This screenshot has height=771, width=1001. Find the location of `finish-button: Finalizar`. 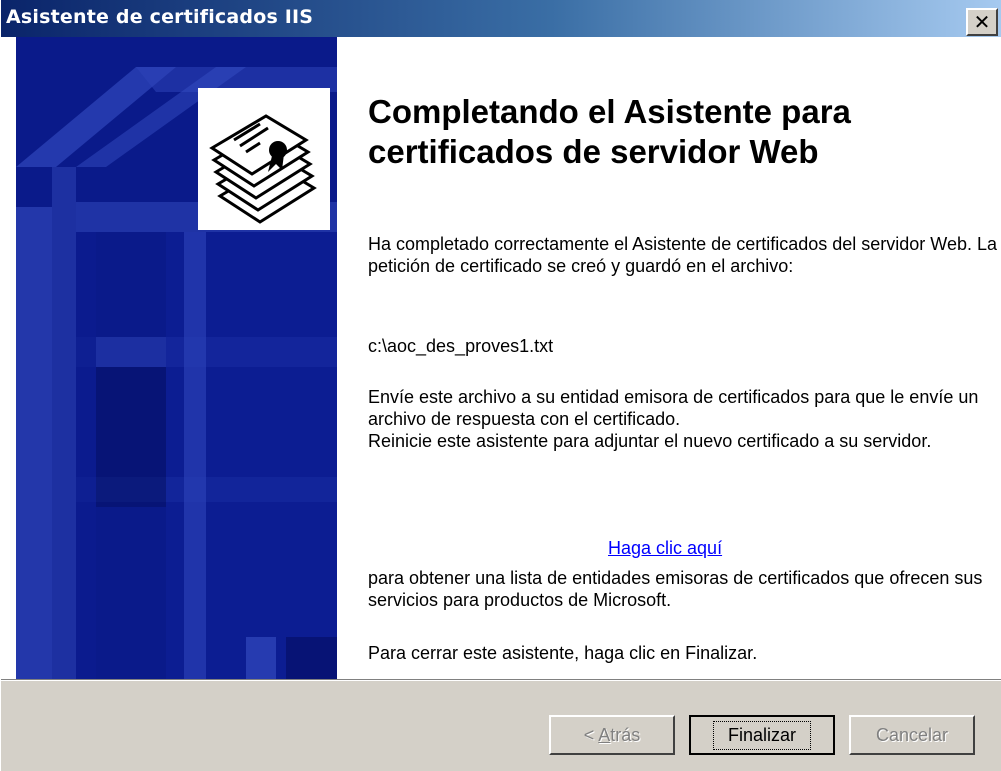

finish-button: Finalizar is located at coordinates (762, 735).